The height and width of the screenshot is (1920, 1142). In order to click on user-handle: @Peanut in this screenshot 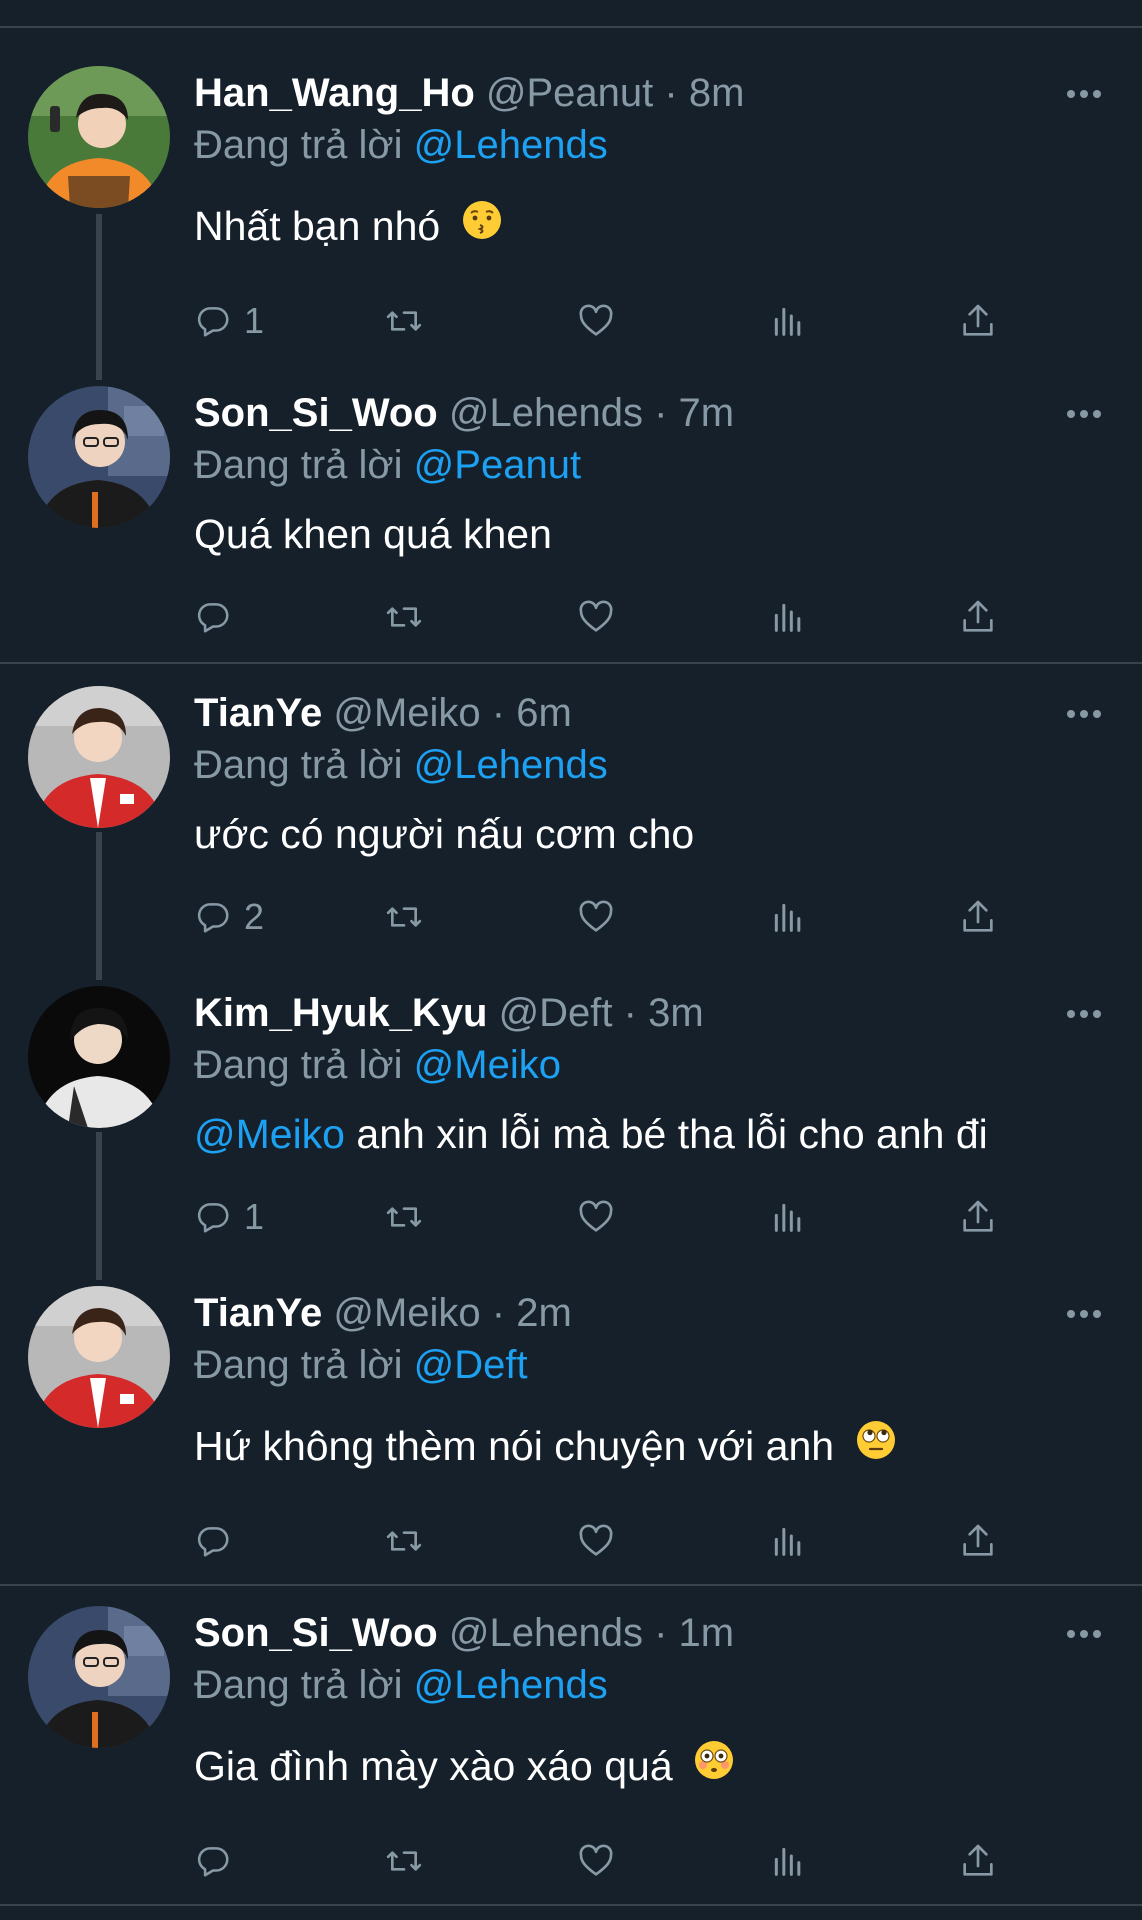, I will do `click(569, 93)`.